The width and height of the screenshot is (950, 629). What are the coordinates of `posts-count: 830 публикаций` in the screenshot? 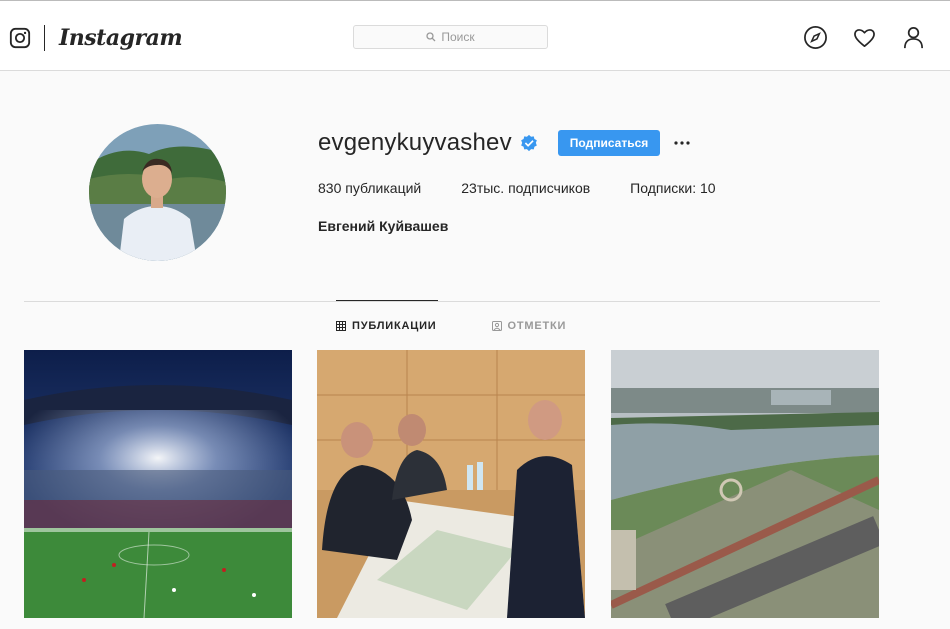 It's located at (369, 188).